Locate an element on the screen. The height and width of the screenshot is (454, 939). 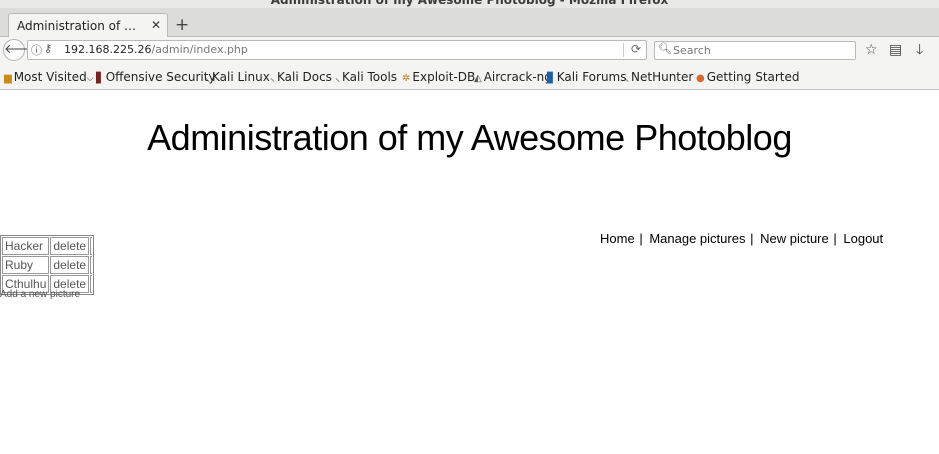
bookmark-label: Aircrack-ng is located at coordinates (517, 77).